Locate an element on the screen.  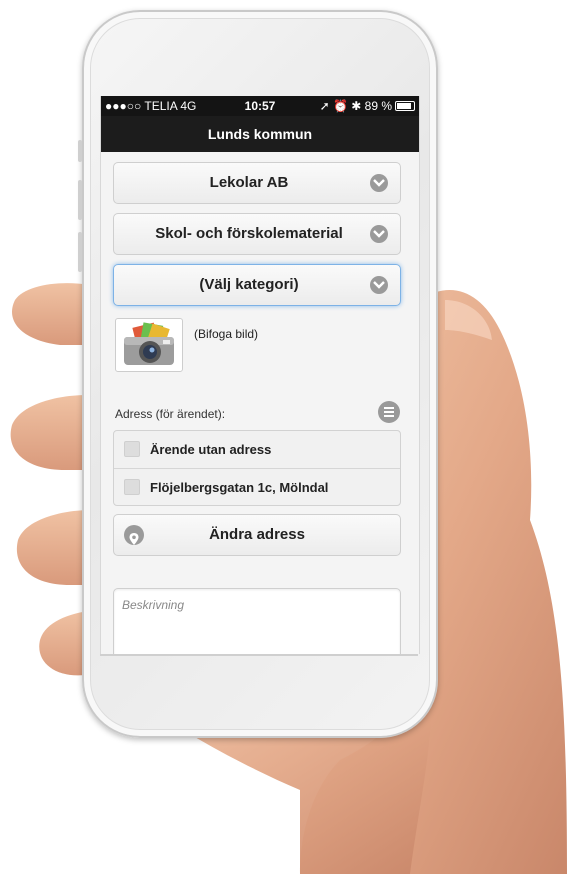
change-address-button: Ändra adress is located at coordinates (257, 535).